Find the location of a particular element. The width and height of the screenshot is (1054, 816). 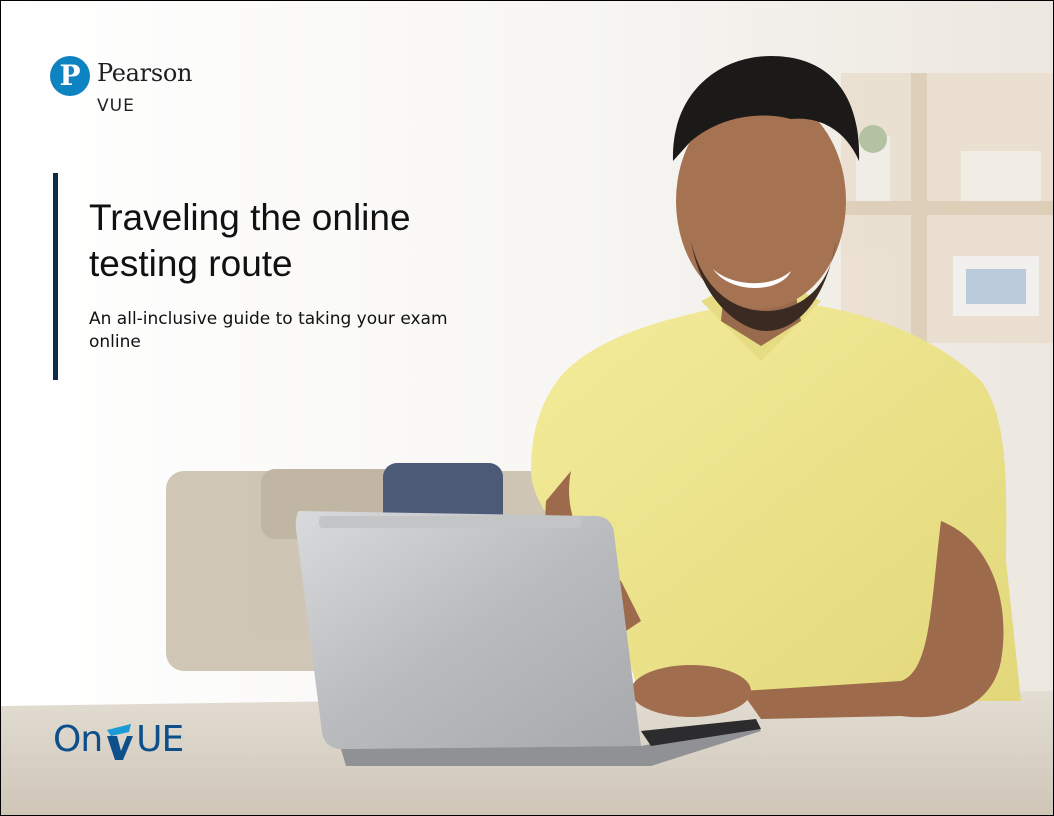

background-shelf is located at coordinates (947, 208).